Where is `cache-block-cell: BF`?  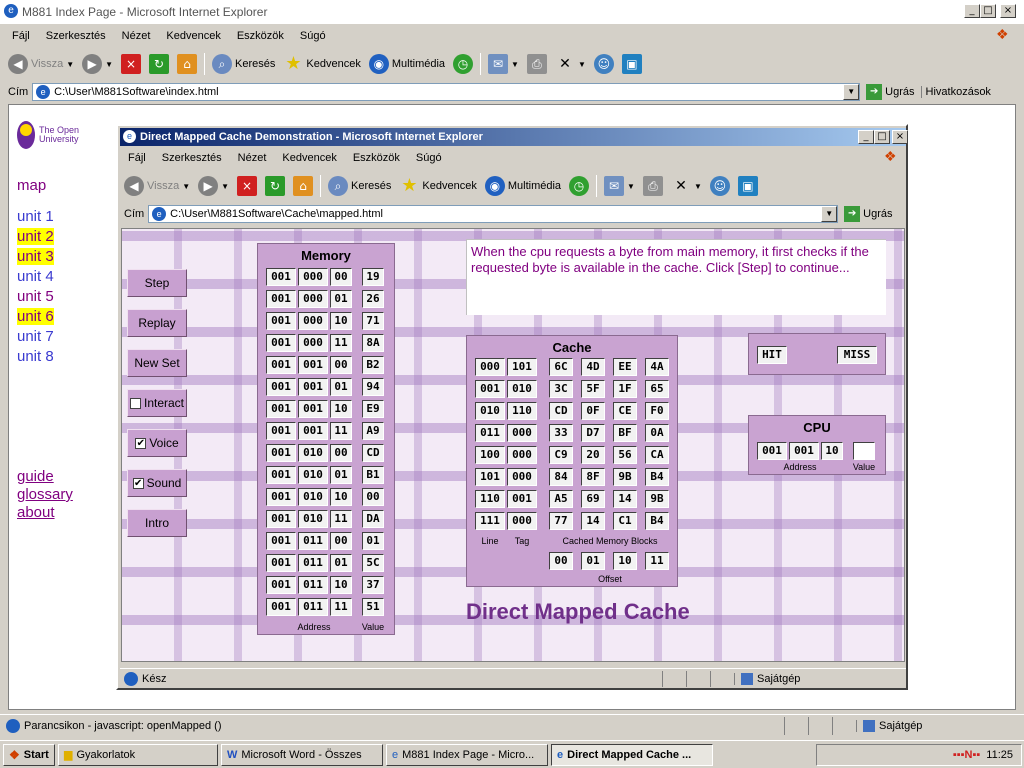
cache-block-cell: BF is located at coordinates (625, 433).